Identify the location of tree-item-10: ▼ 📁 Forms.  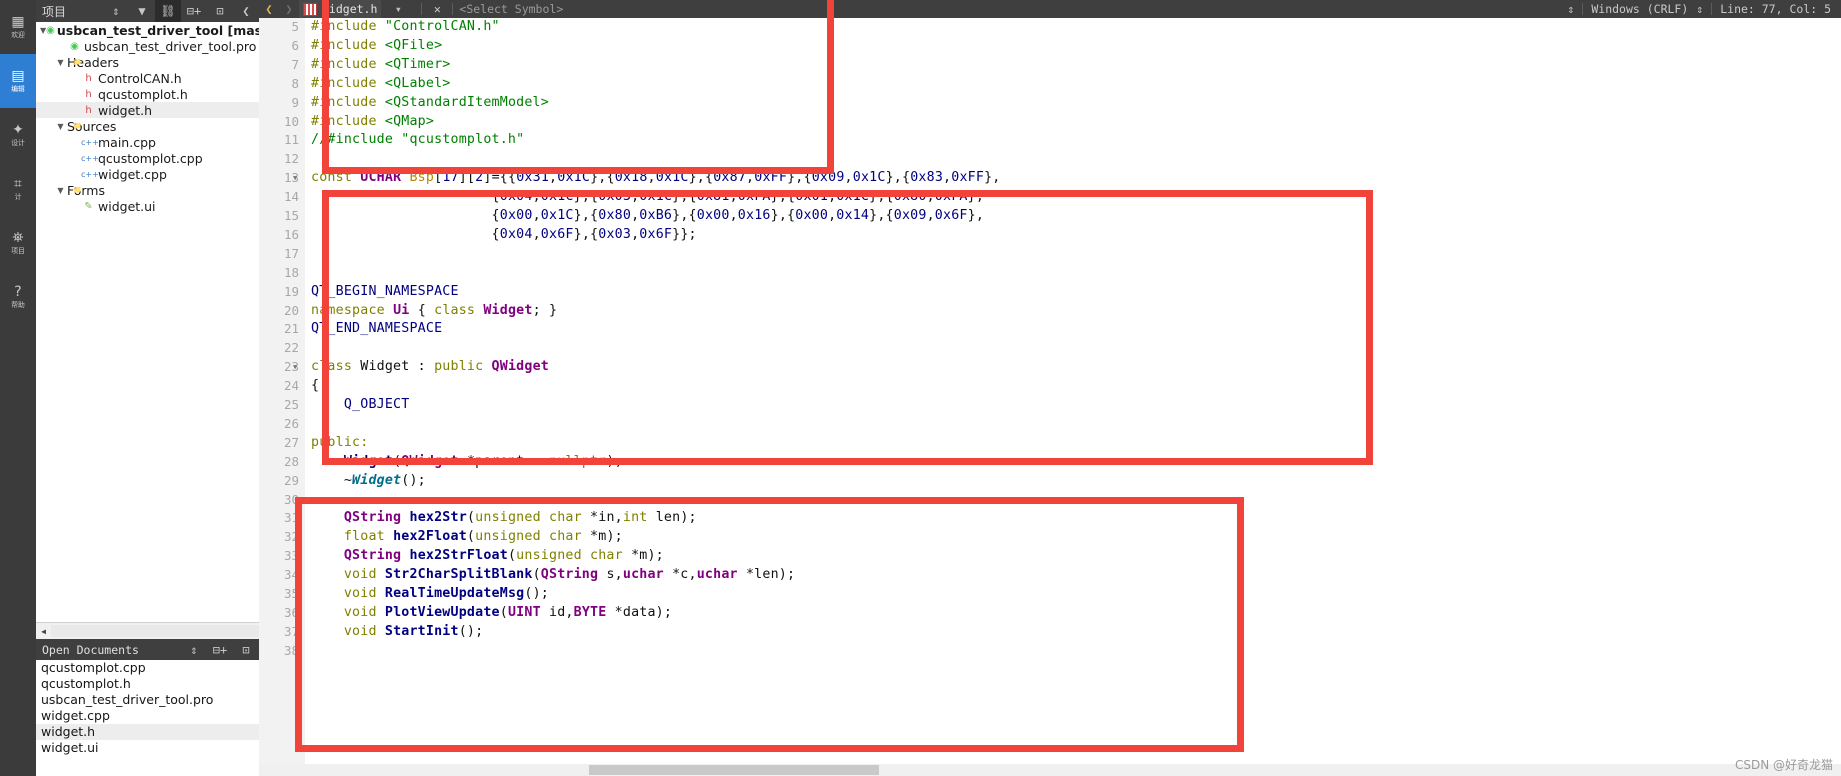
(147, 190).